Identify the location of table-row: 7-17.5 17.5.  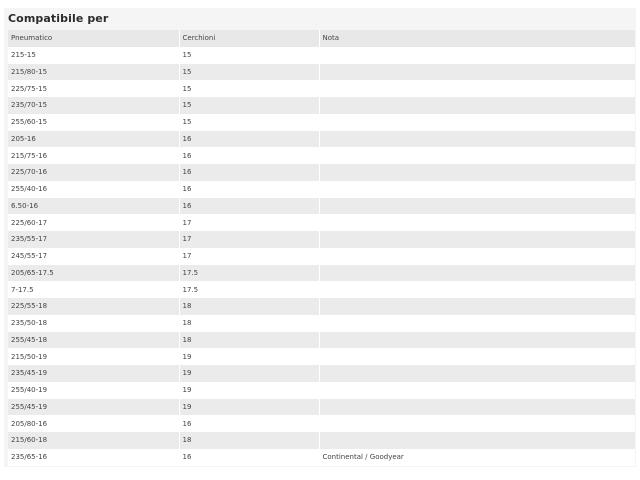
(321, 289).